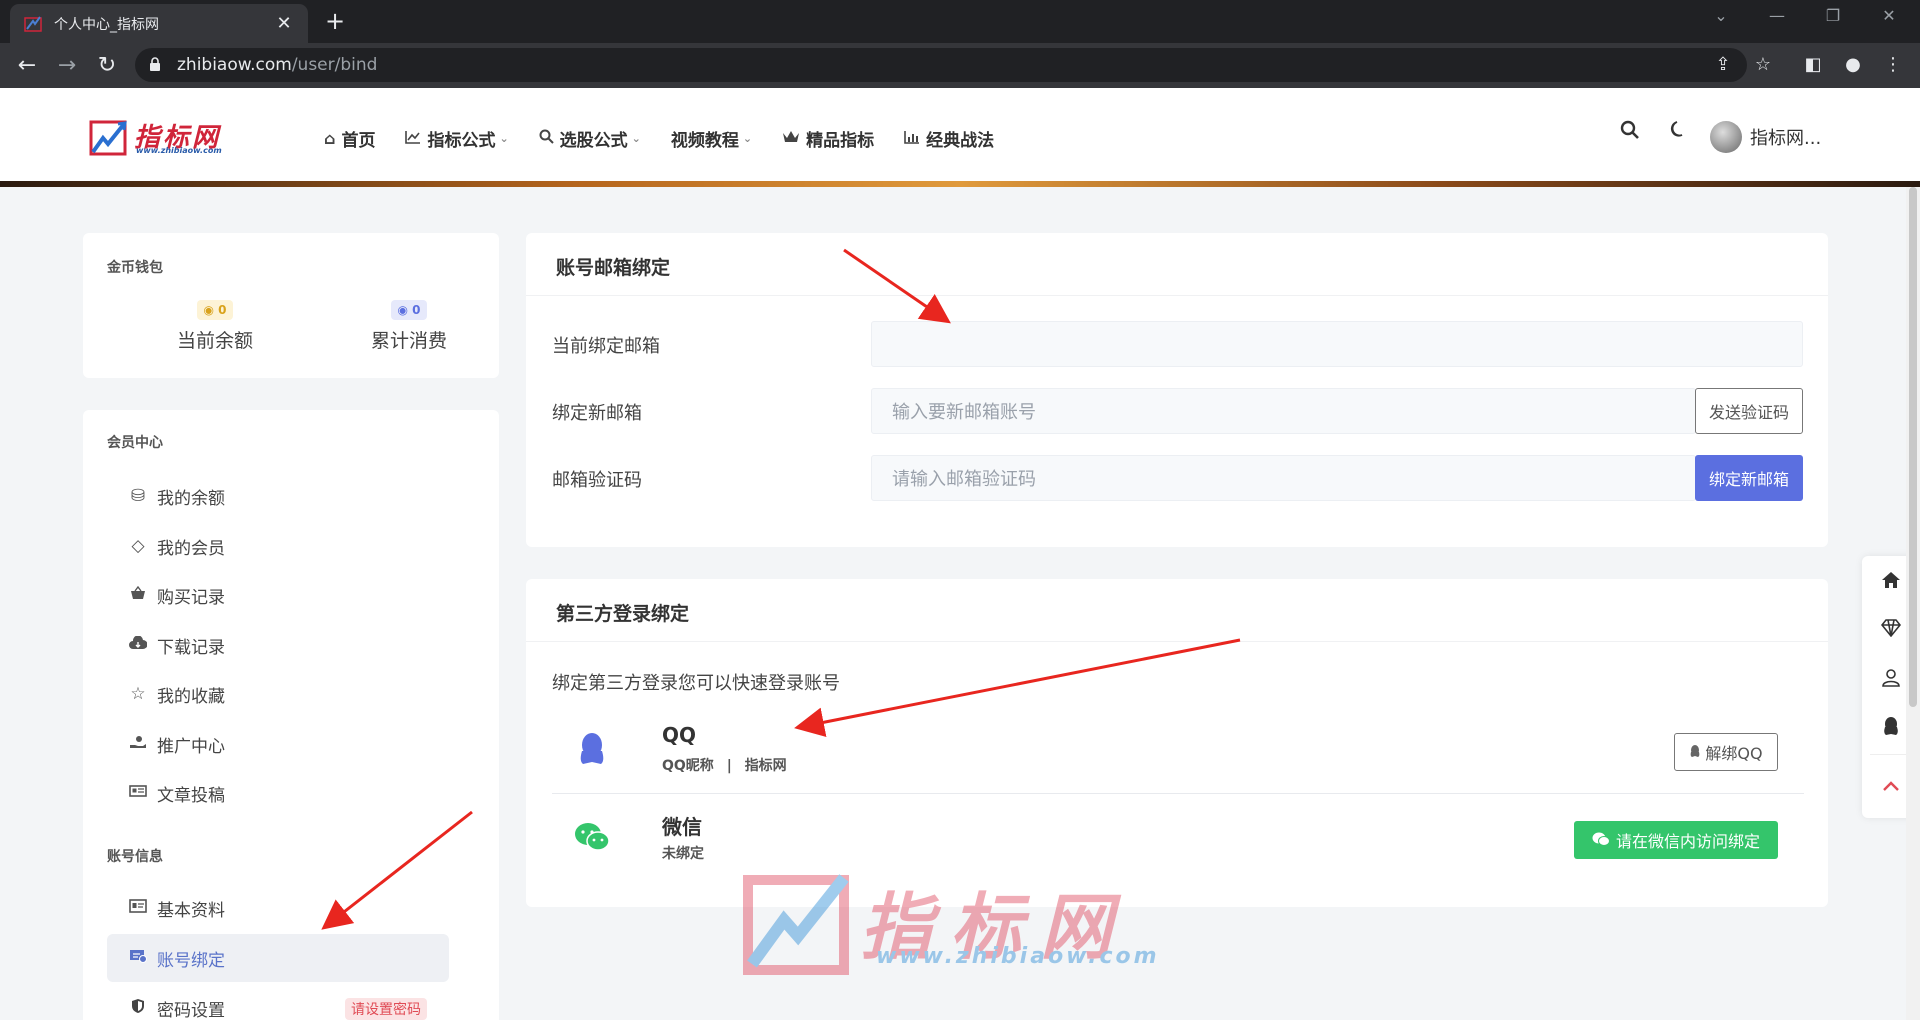 The height and width of the screenshot is (1020, 1920). I want to click on page-scrollbar, so click(1913, 603).